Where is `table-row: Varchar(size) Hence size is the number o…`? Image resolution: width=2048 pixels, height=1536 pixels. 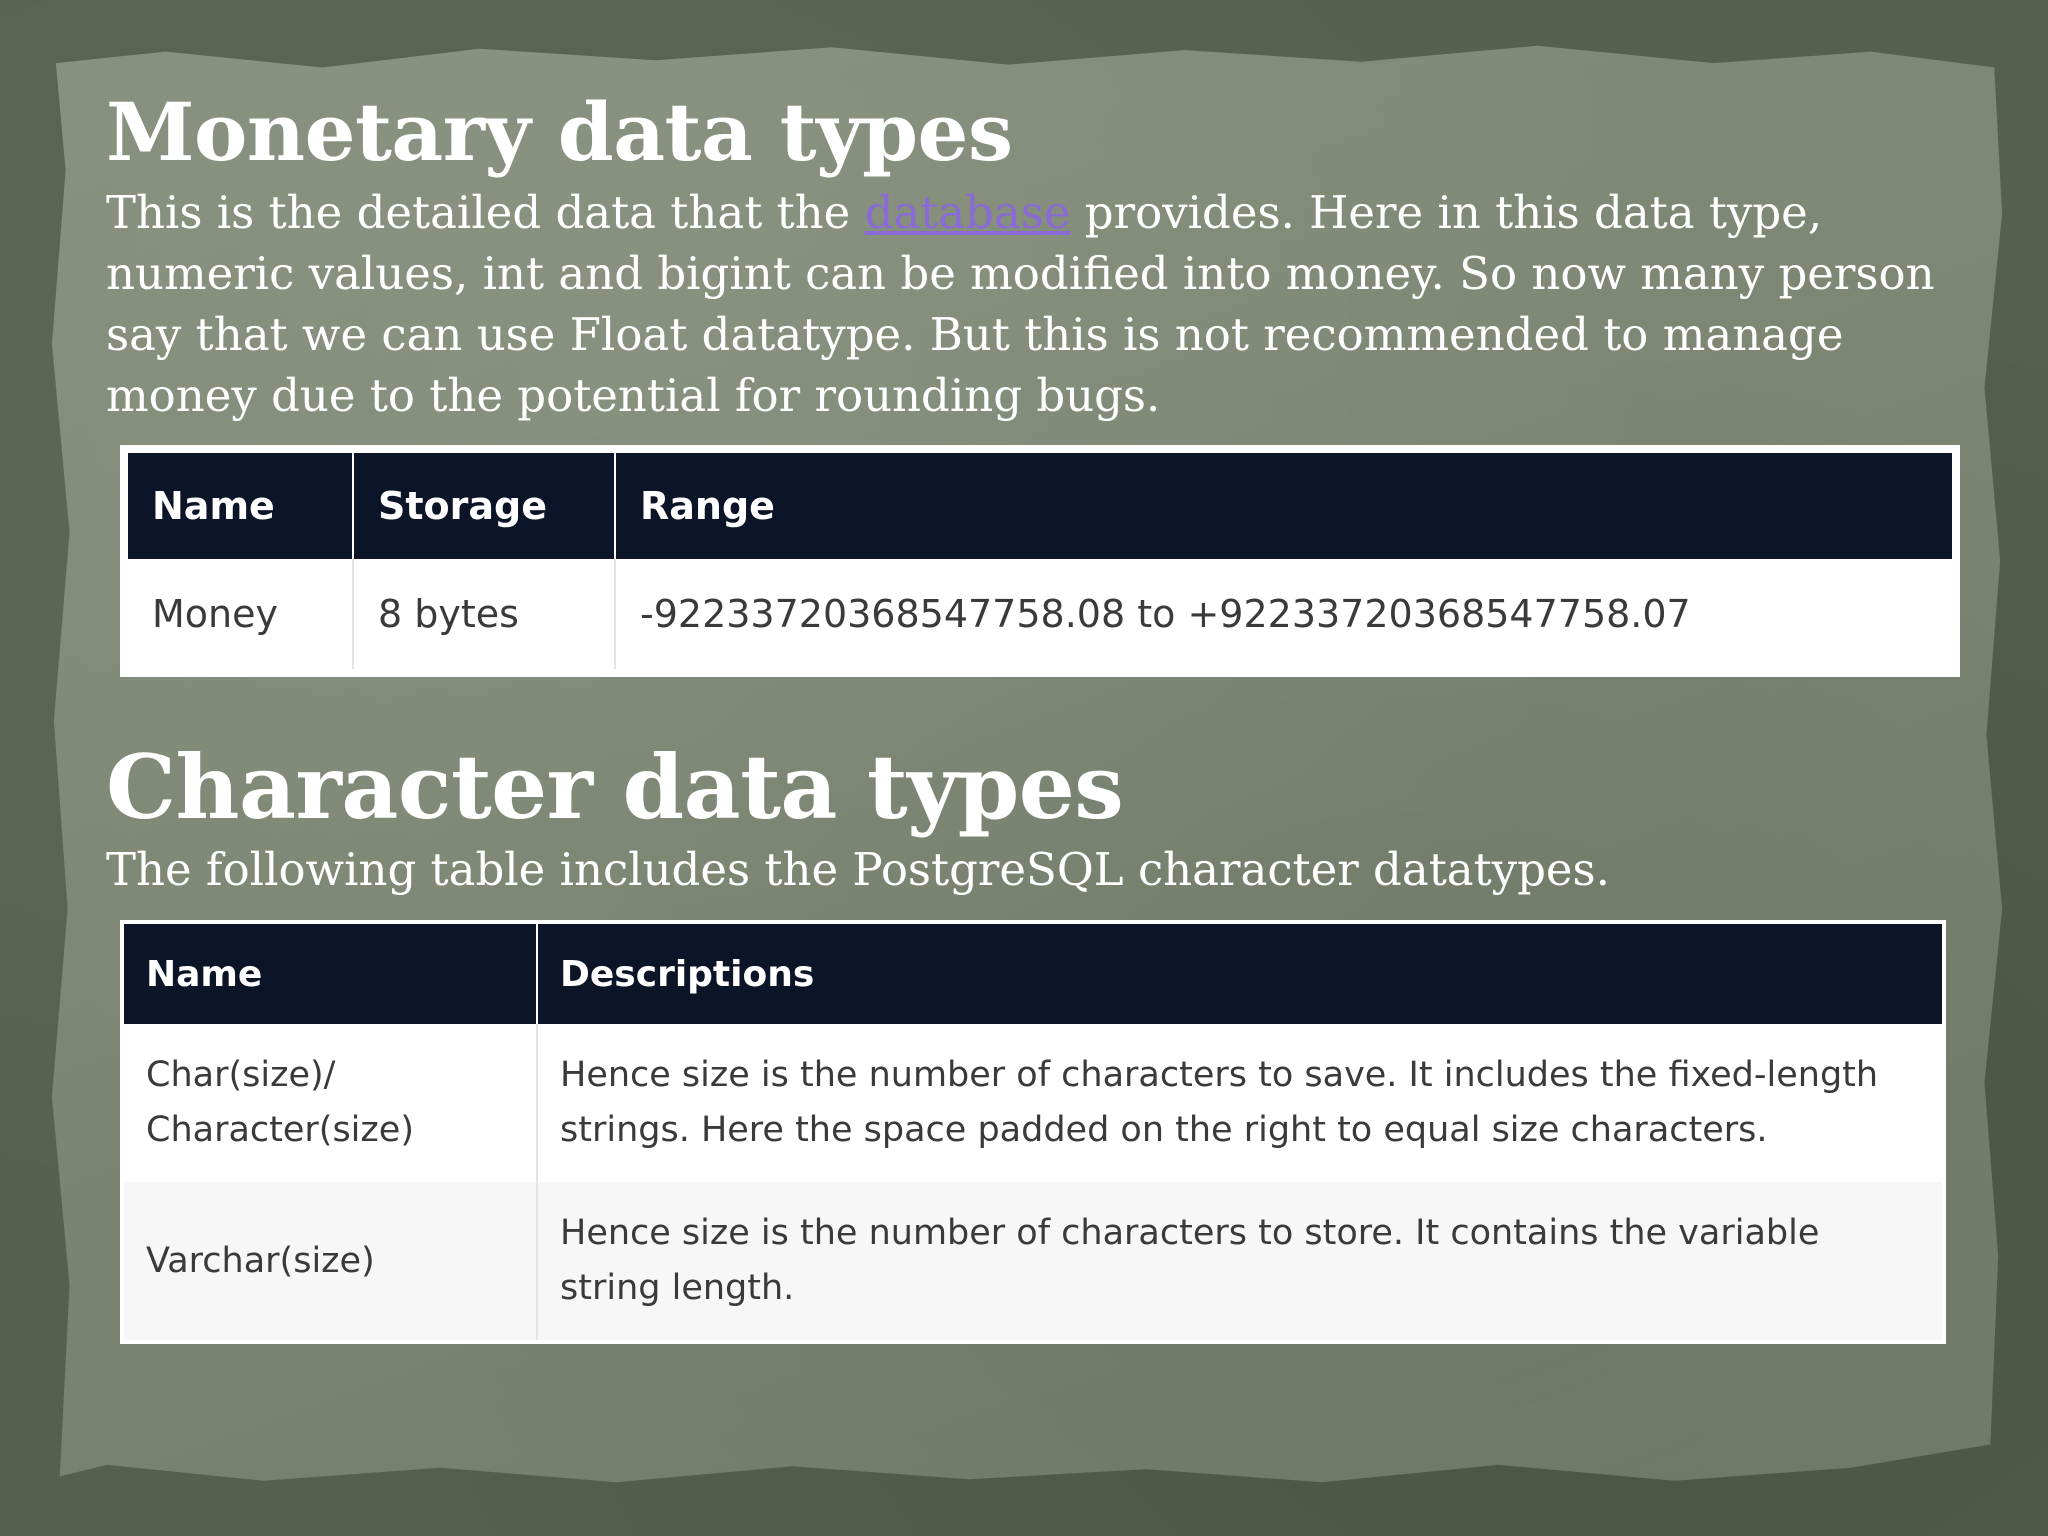
table-row: Varchar(size) Hence size is the number o… is located at coordinates (1033, 1262).